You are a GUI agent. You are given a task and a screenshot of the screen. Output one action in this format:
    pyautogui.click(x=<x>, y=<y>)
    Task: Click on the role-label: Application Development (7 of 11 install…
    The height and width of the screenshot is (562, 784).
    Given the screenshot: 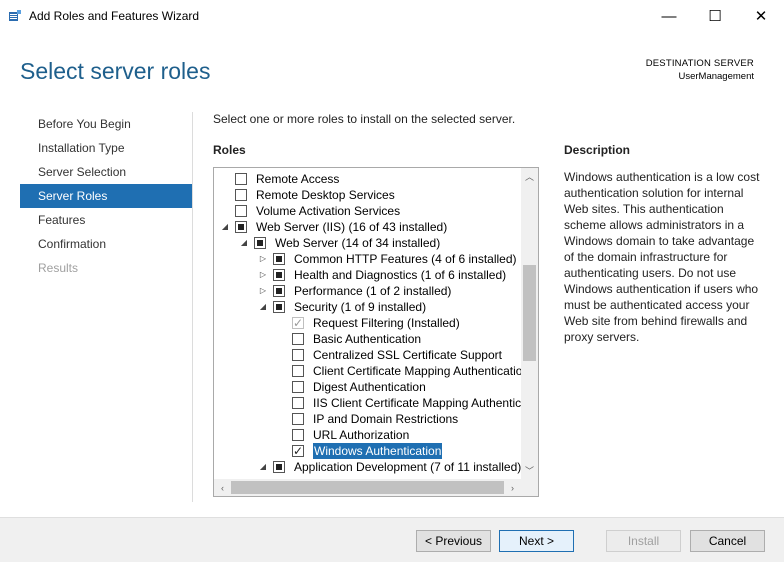 What is the action you would take?
    pyautogui.click(x=407, y=467)
    